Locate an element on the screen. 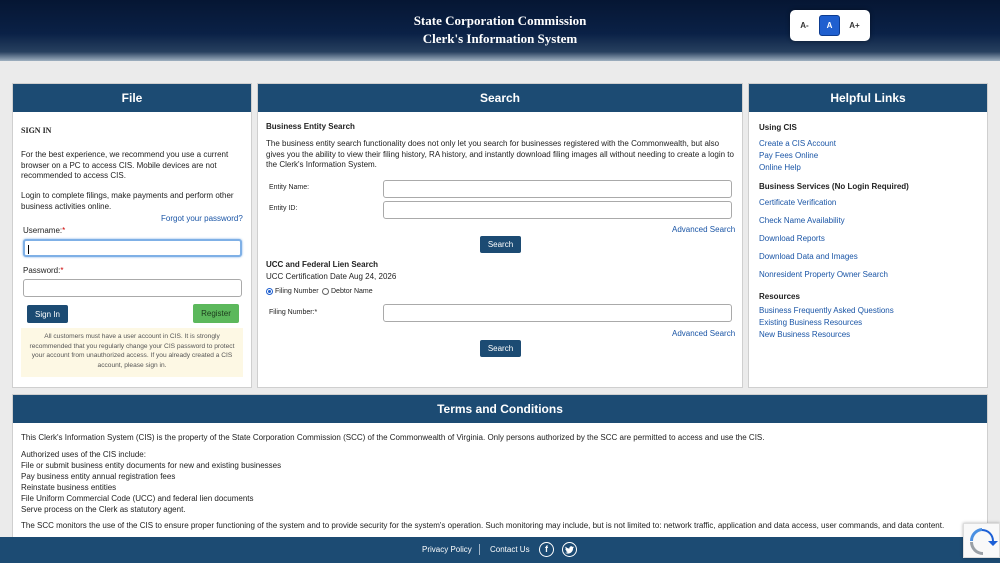 This screenshot has width=1000, height=563. site-footer: Privacy Policy Contact Us f is located at coordinates (500, 550).